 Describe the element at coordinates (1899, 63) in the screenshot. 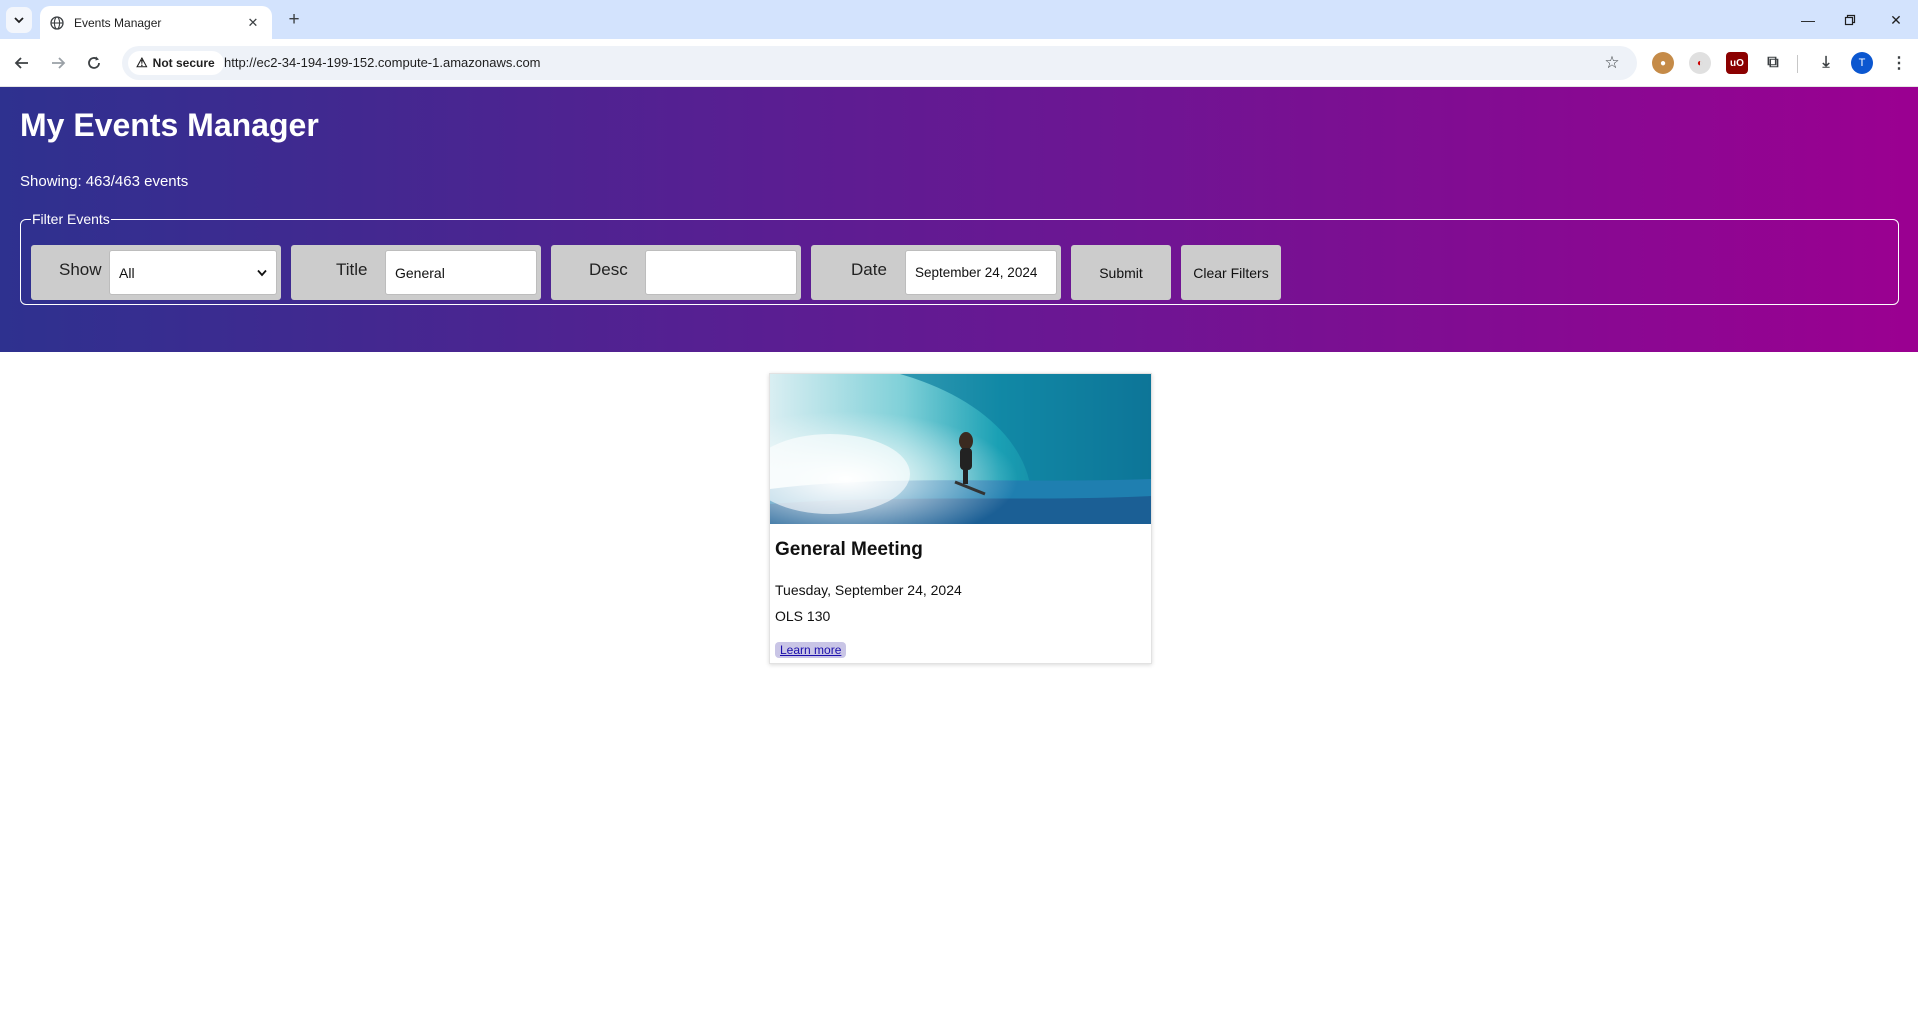

I see `browser-menu-icon: ⋮` at that location.